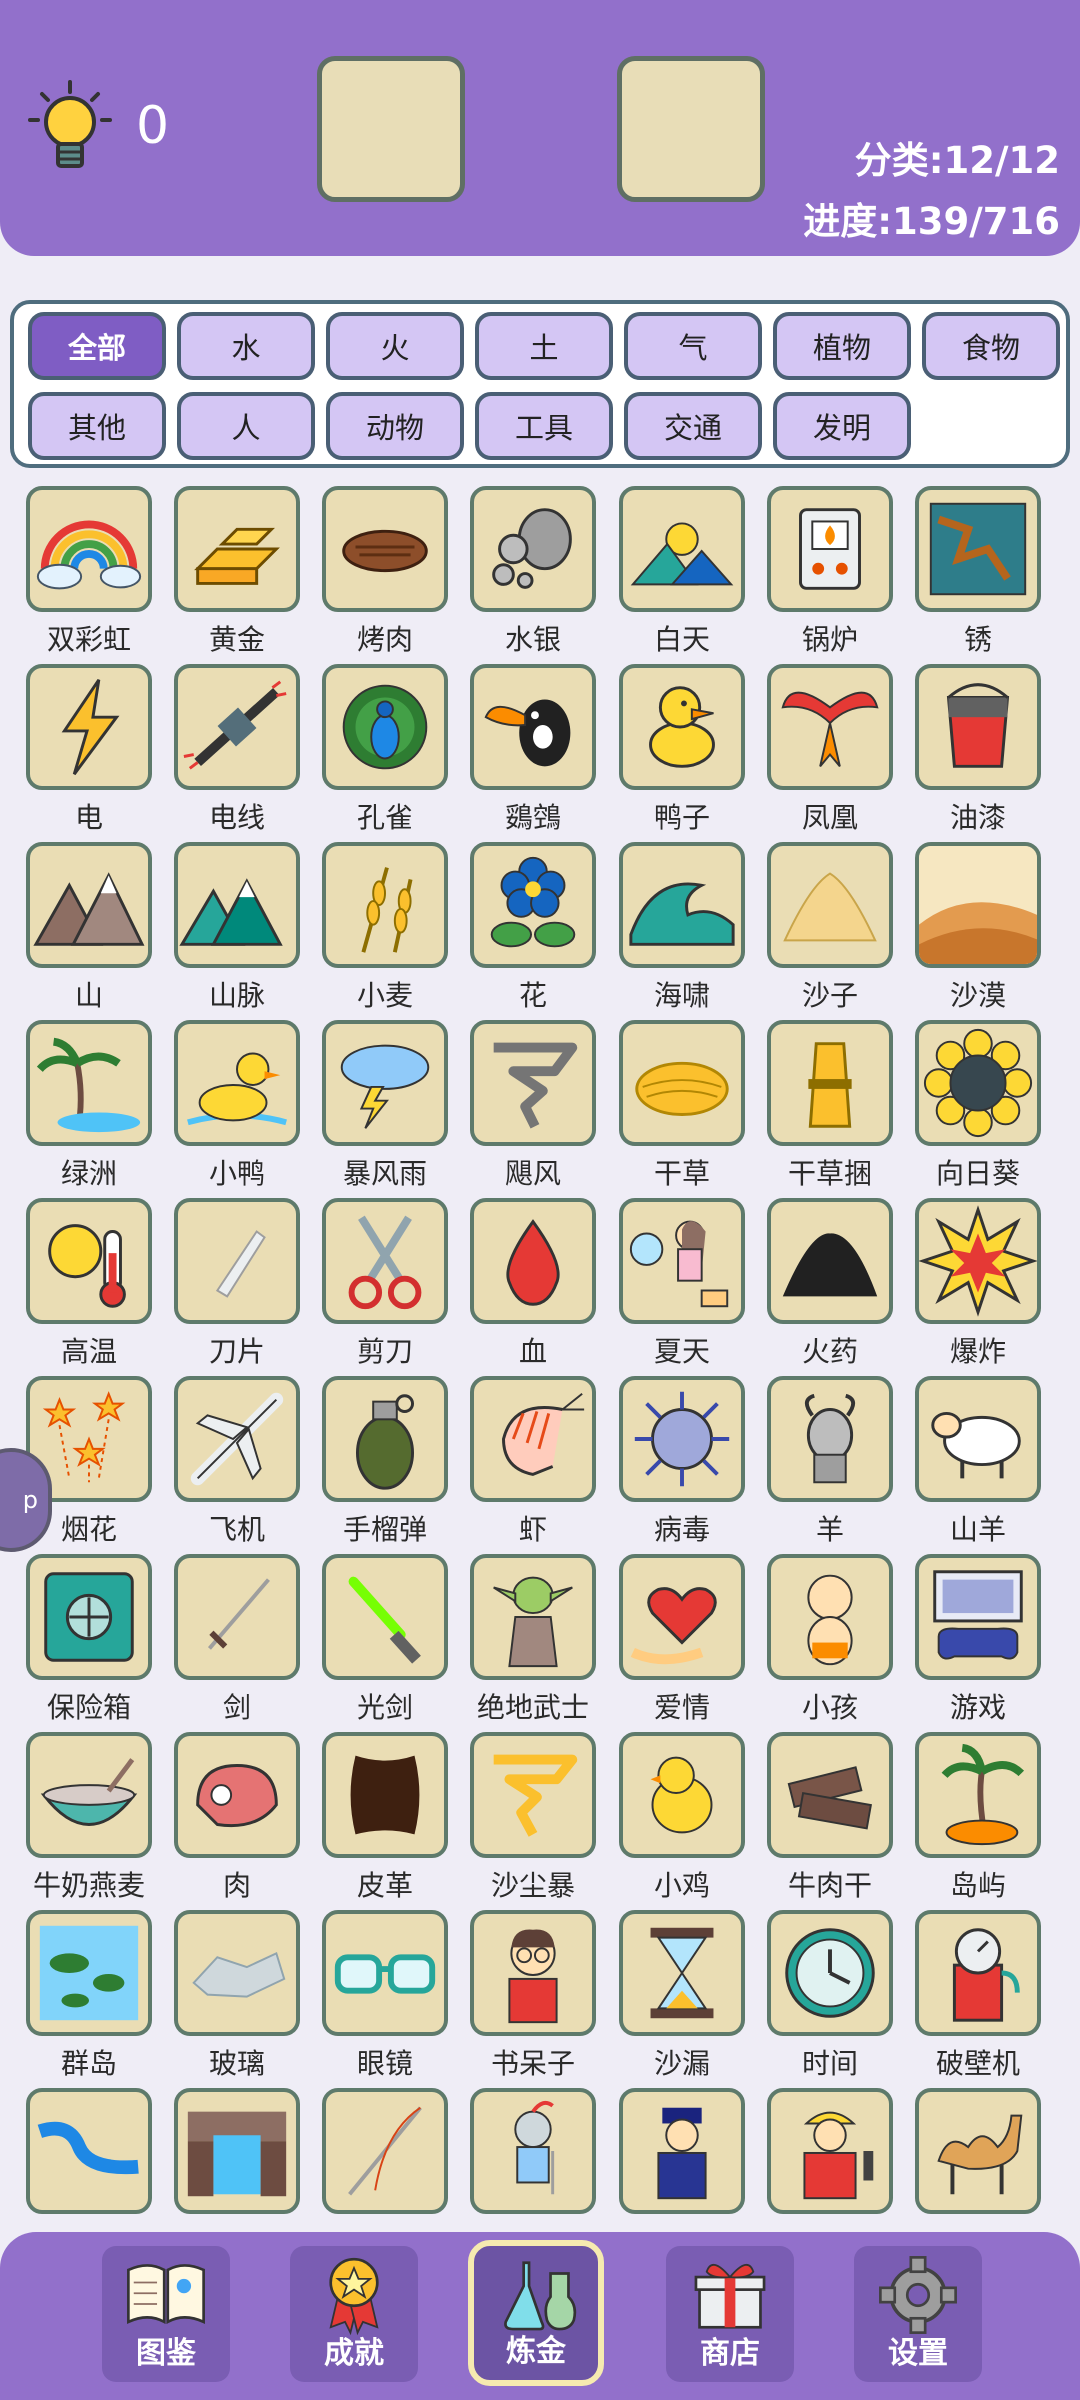 This screenshot has height=2400, width=1080. Describe the element at coordinates (682, 1439) in the screenshot. I see `virus-icon` at that location.